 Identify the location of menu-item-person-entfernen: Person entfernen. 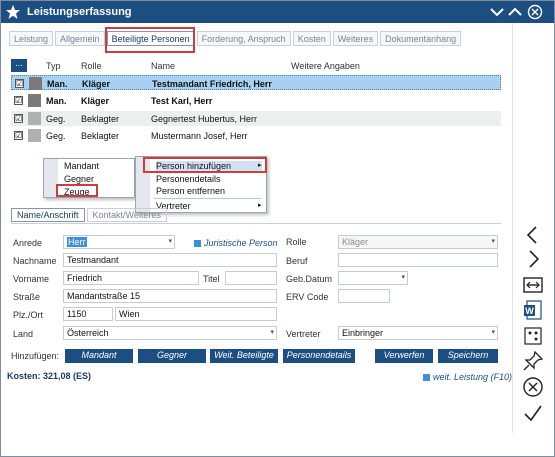
(190, 191).